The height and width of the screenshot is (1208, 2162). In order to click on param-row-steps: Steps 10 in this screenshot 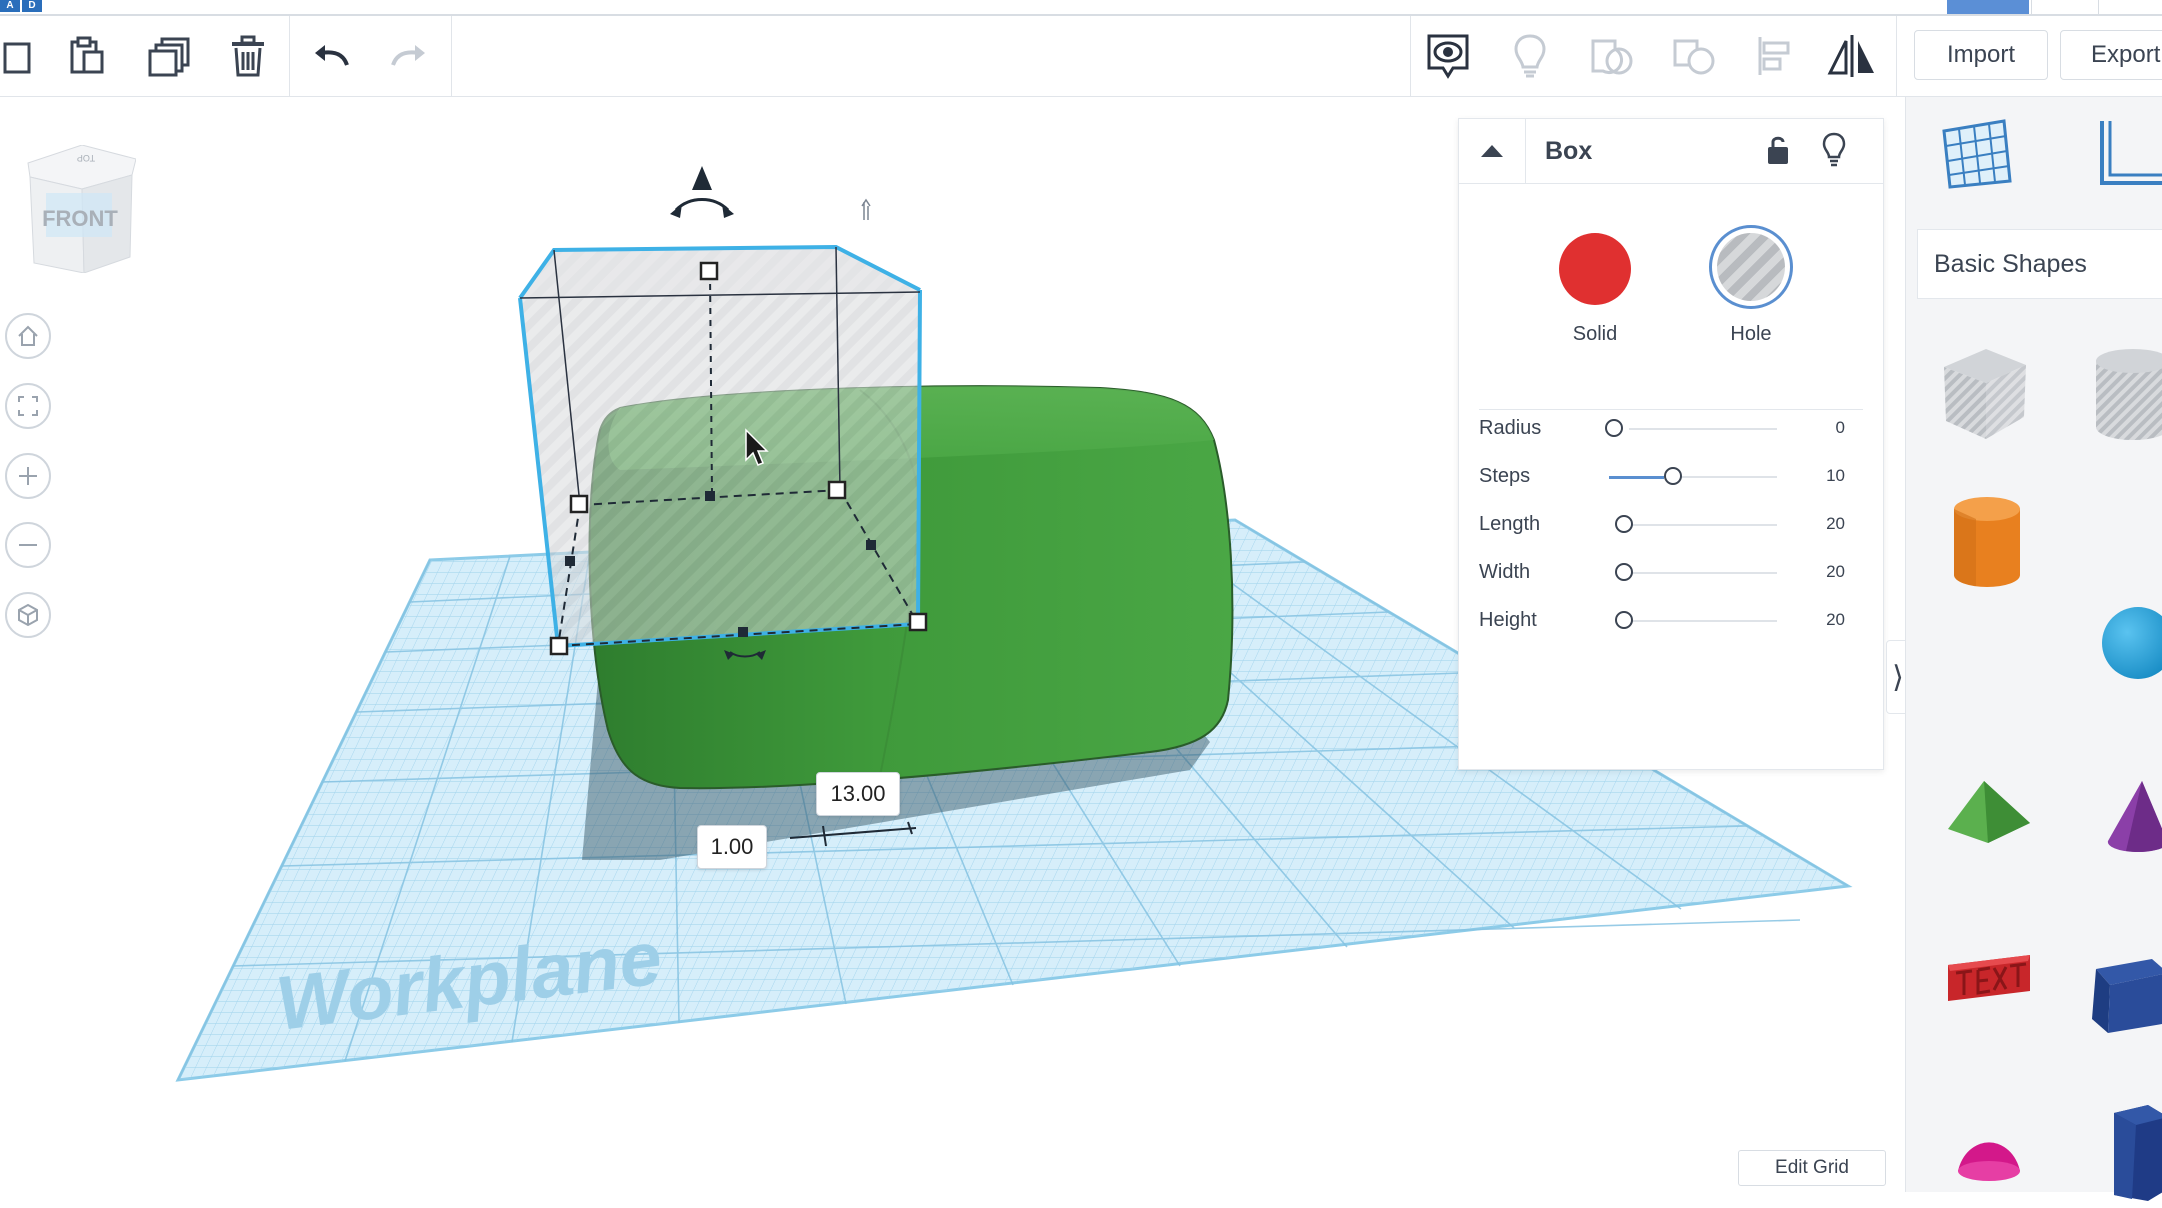, I will do `click(1672, 477)`.